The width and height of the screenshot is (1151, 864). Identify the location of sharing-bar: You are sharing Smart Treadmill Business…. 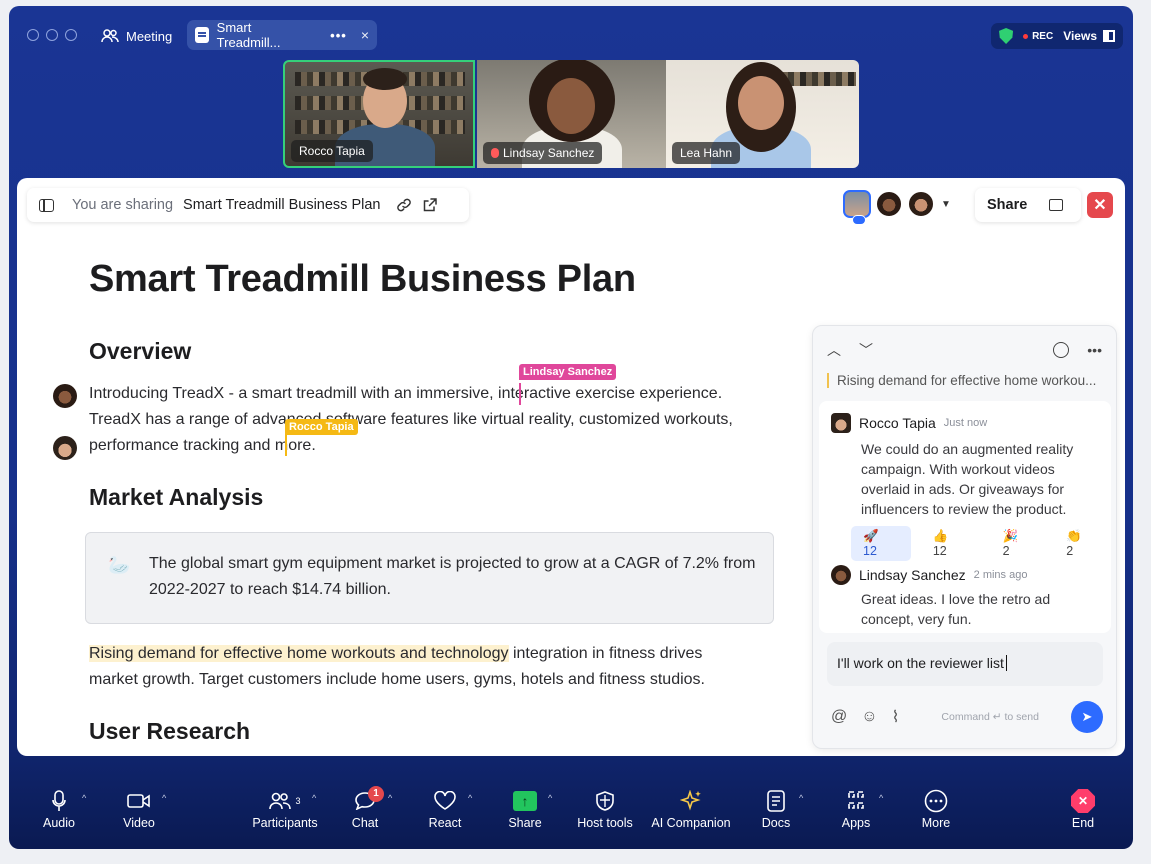
(248, 205).